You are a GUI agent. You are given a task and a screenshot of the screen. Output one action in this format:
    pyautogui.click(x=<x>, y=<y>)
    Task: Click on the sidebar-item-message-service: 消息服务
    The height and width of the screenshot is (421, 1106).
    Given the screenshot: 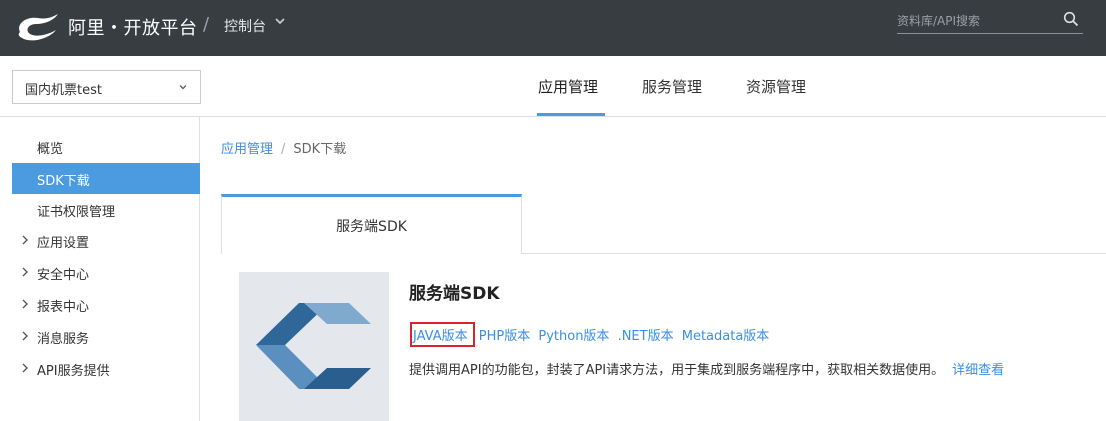 What is the action you would take?
    pyautogui.click(x=106, y=336)
    